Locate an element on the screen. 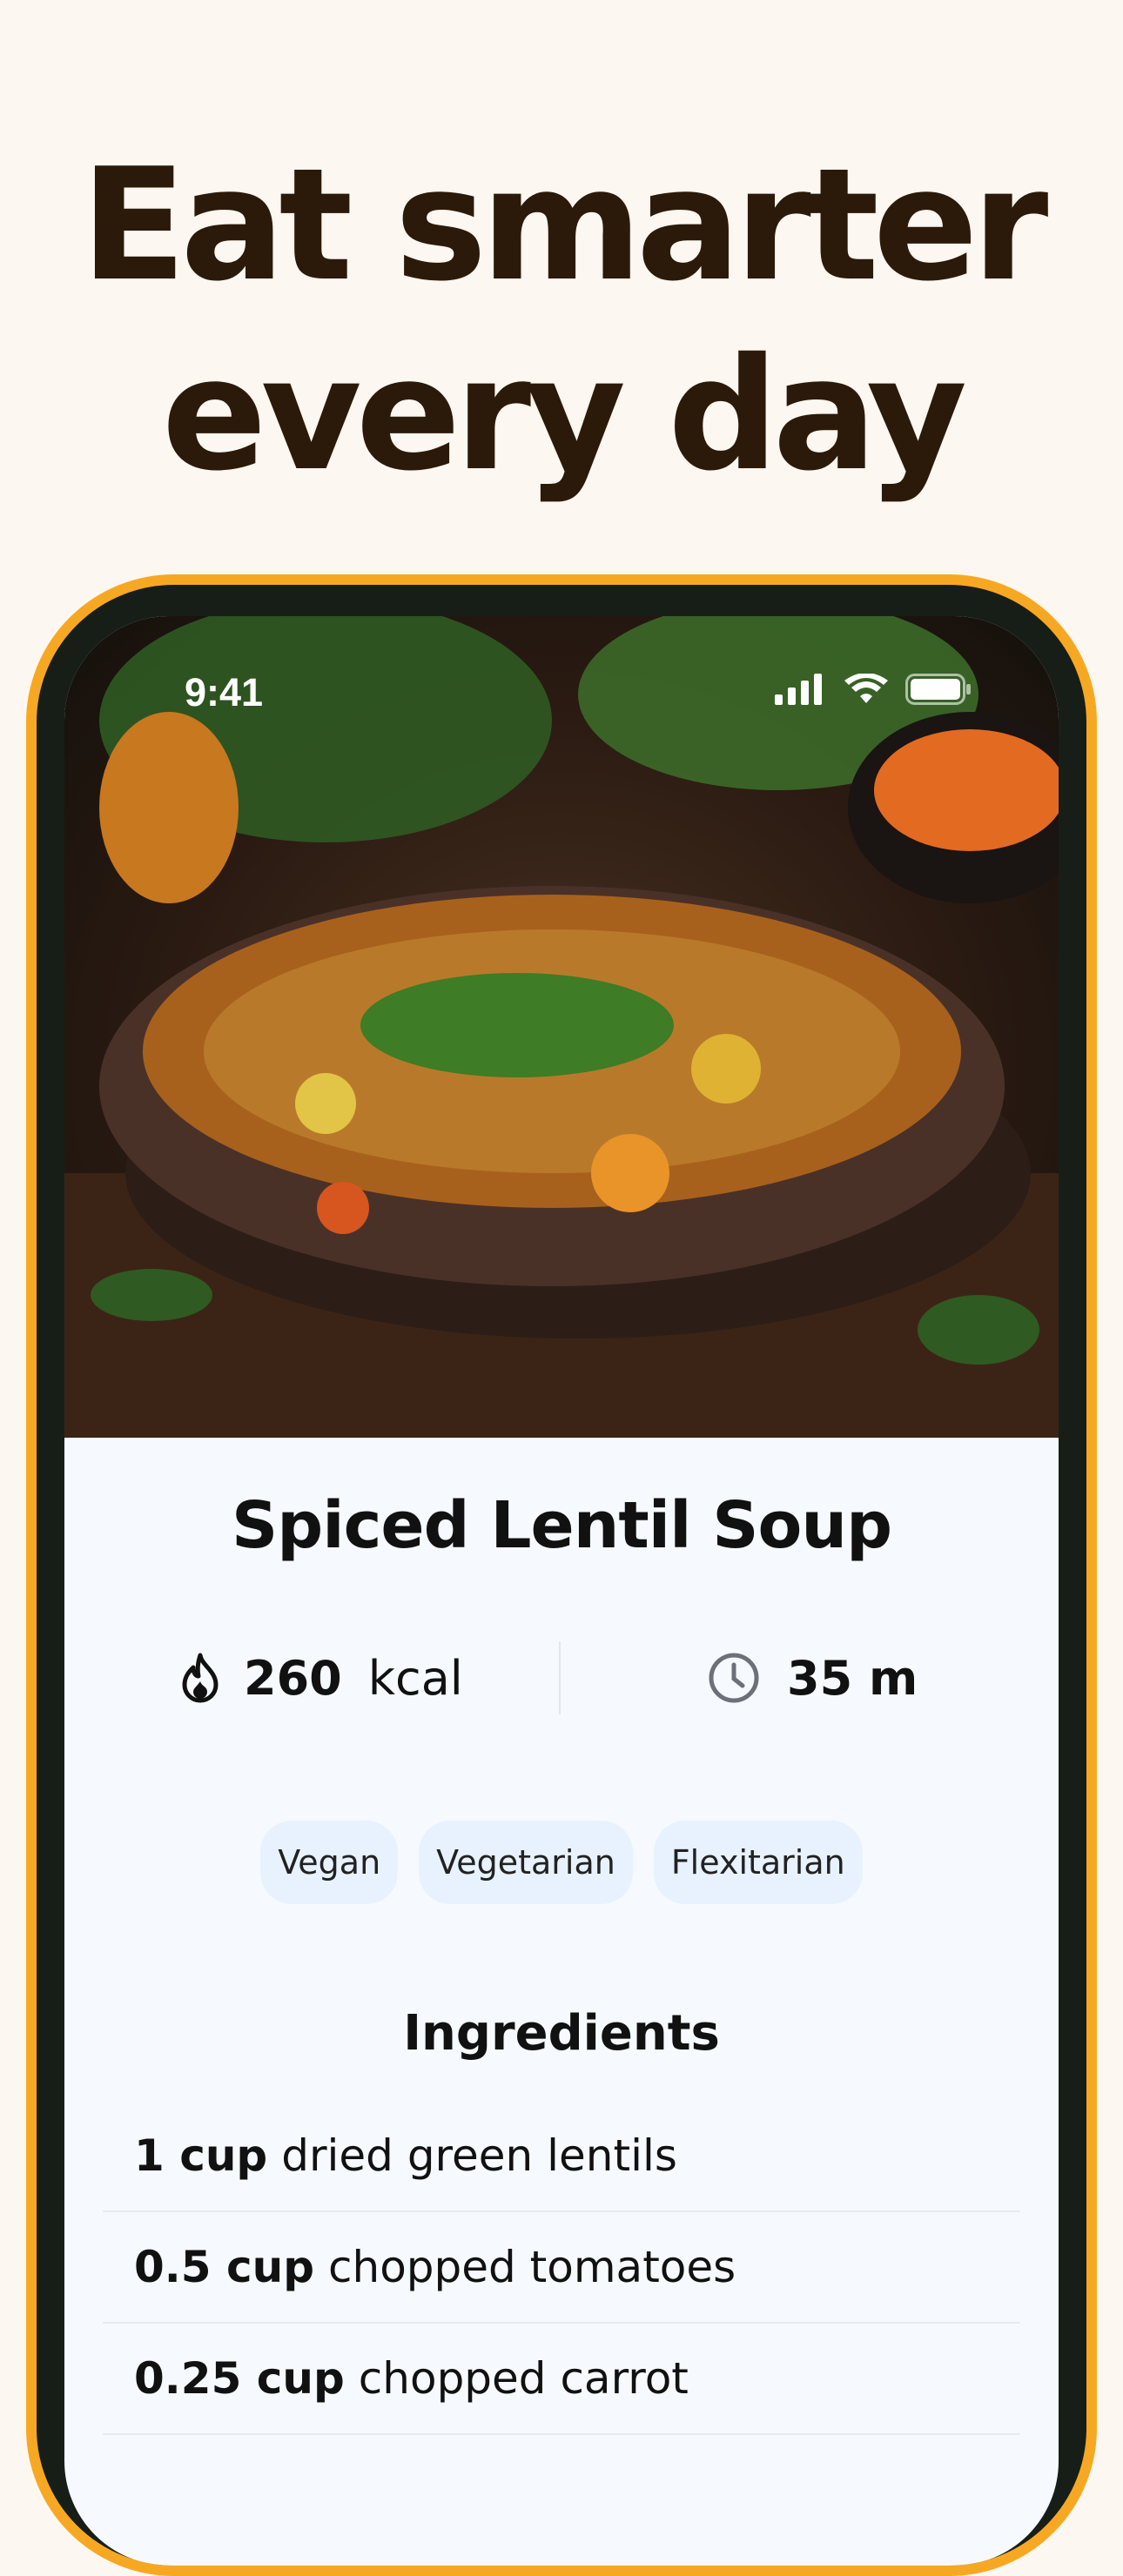  clock-icon is located at coordinates (734, 1678).